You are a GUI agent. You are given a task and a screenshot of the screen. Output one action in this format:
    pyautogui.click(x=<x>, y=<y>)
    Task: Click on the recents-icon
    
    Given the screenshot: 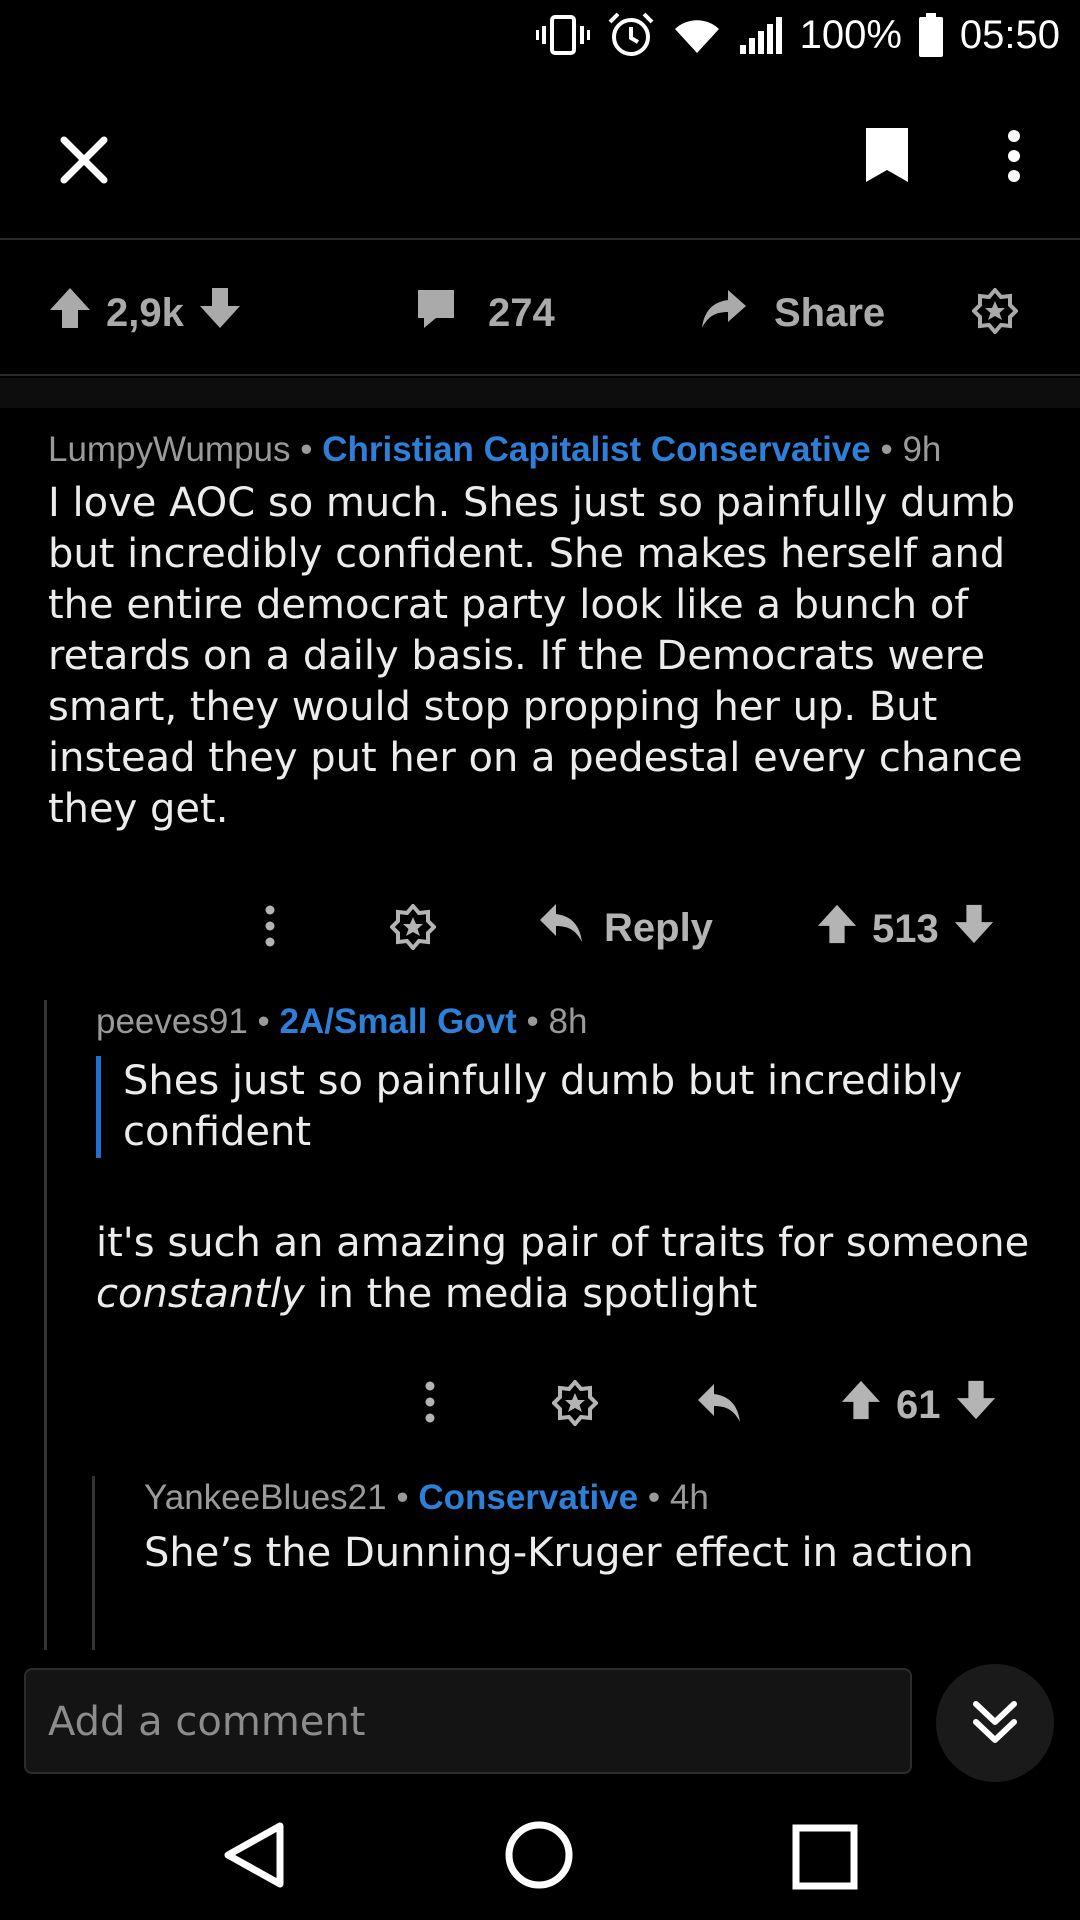 What is the action you would take?
    pyautogui.click(x=825, y=1859)
    